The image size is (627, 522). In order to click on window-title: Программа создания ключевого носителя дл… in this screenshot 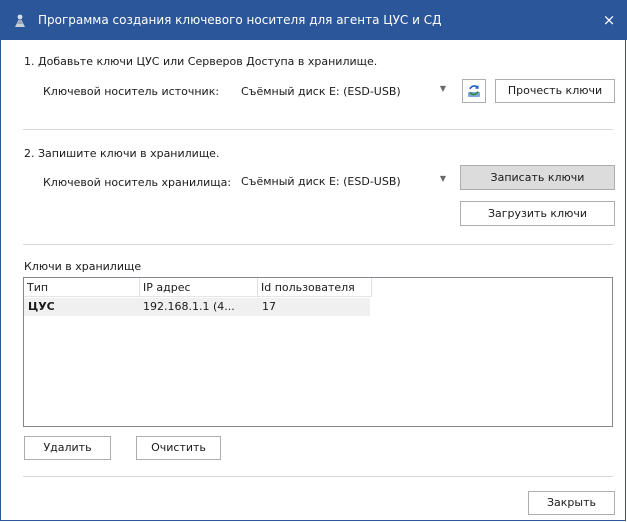, I will do `click(240, 20)`.